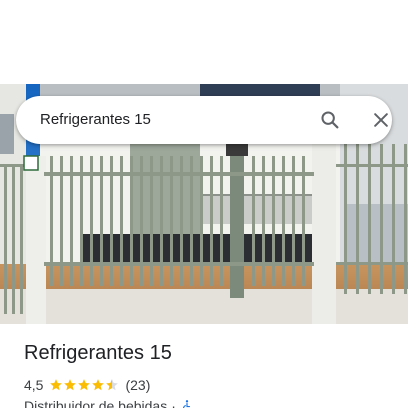  What do you see at coordinates (137, 385) in the screenshot?
I see `review-count: (23)` at bounding box center [137, 385].